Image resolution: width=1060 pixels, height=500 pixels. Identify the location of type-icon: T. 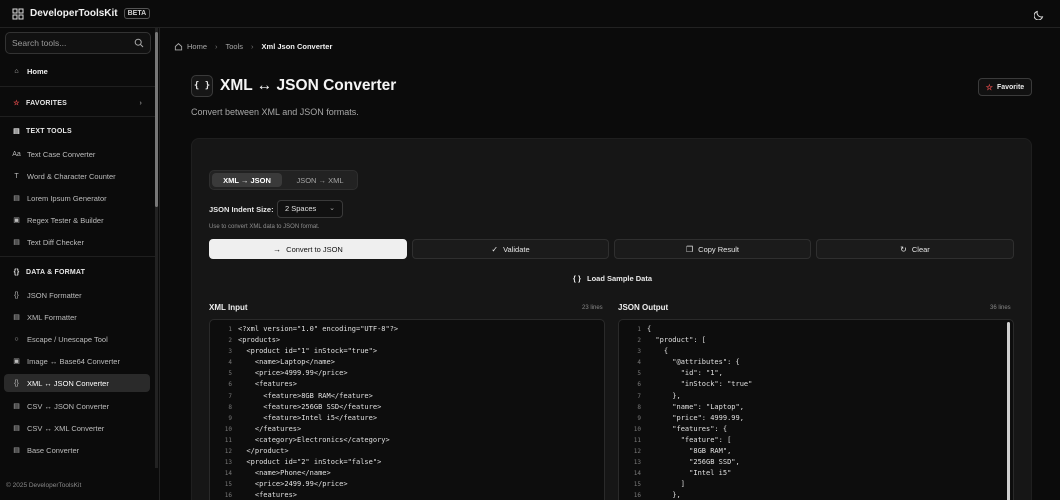
(16, 176).